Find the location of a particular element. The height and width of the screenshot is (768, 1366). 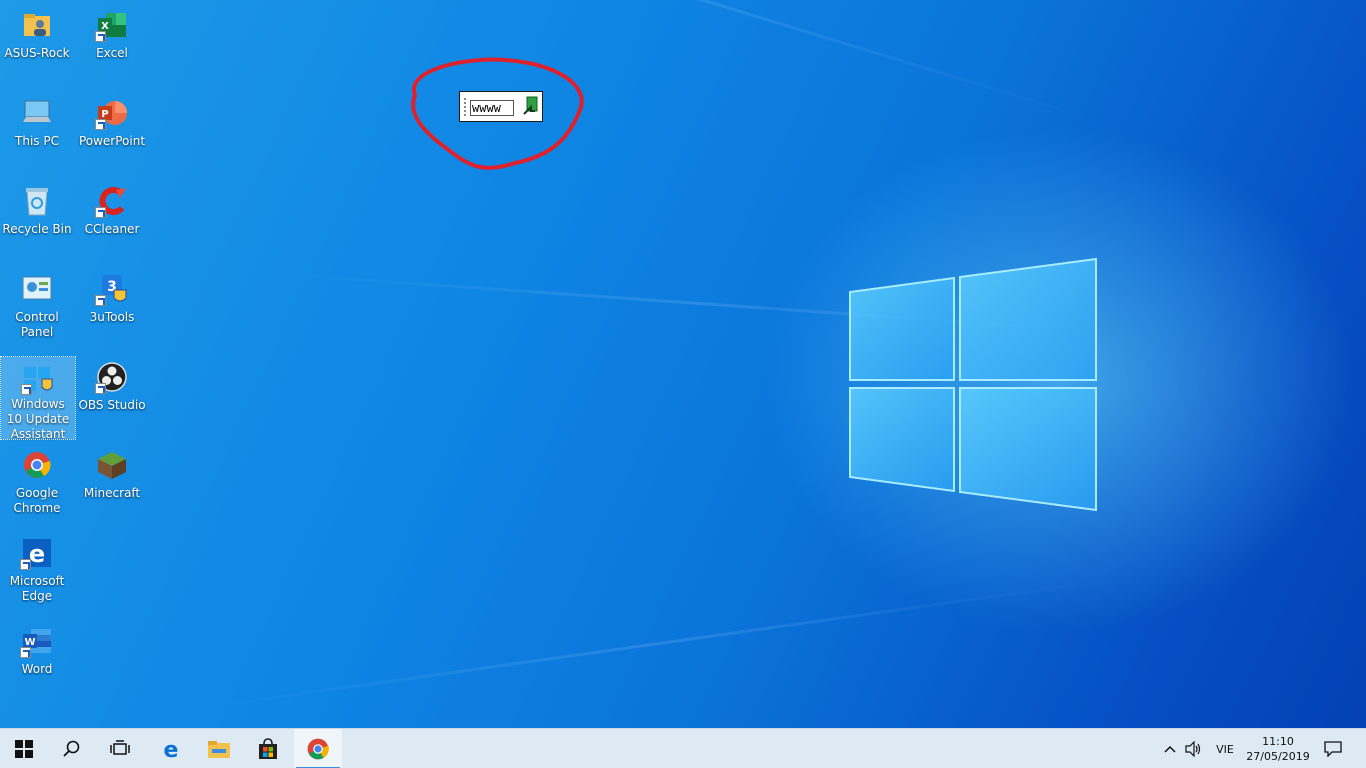

excel-icon: X is located at coordinates (112, 25).